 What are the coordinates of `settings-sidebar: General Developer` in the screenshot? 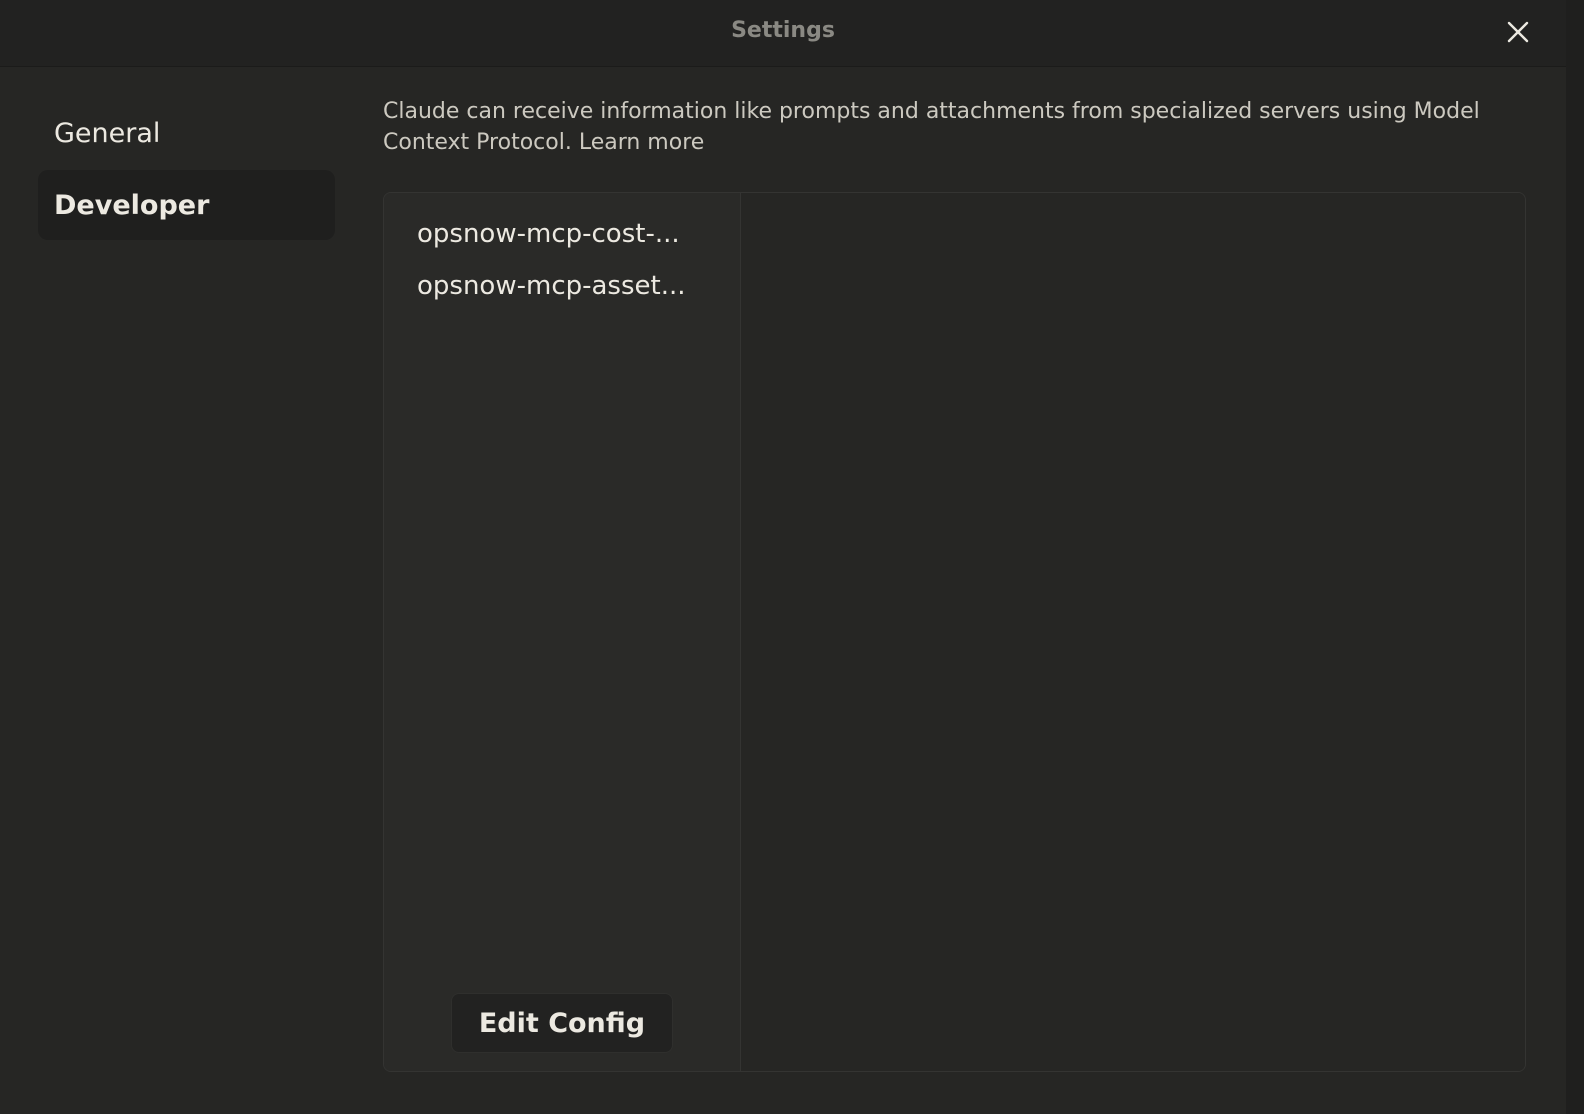 It's located at (186, 170).